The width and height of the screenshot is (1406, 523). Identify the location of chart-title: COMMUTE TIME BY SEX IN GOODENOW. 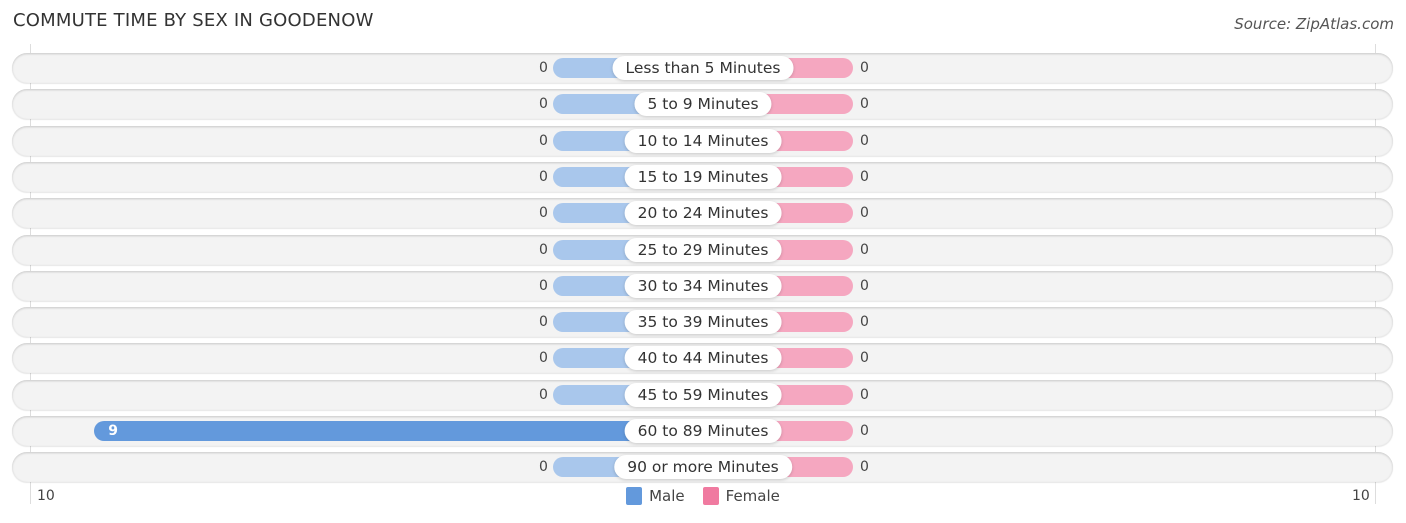
(193, 20).